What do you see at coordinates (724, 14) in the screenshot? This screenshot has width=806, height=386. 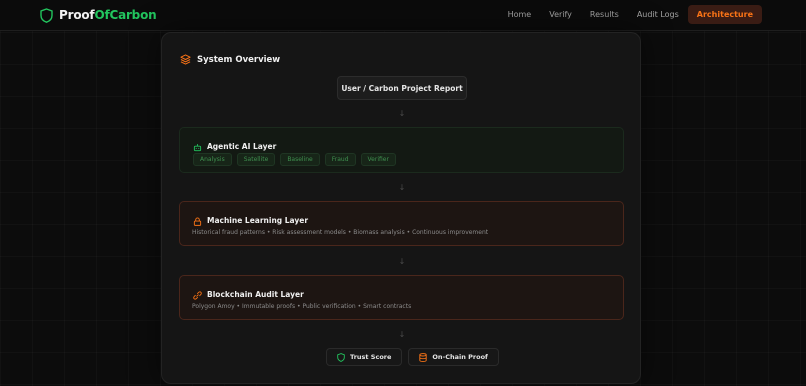 I see `nav-link-architecture: Architecture` at bounding box center [724, 14].